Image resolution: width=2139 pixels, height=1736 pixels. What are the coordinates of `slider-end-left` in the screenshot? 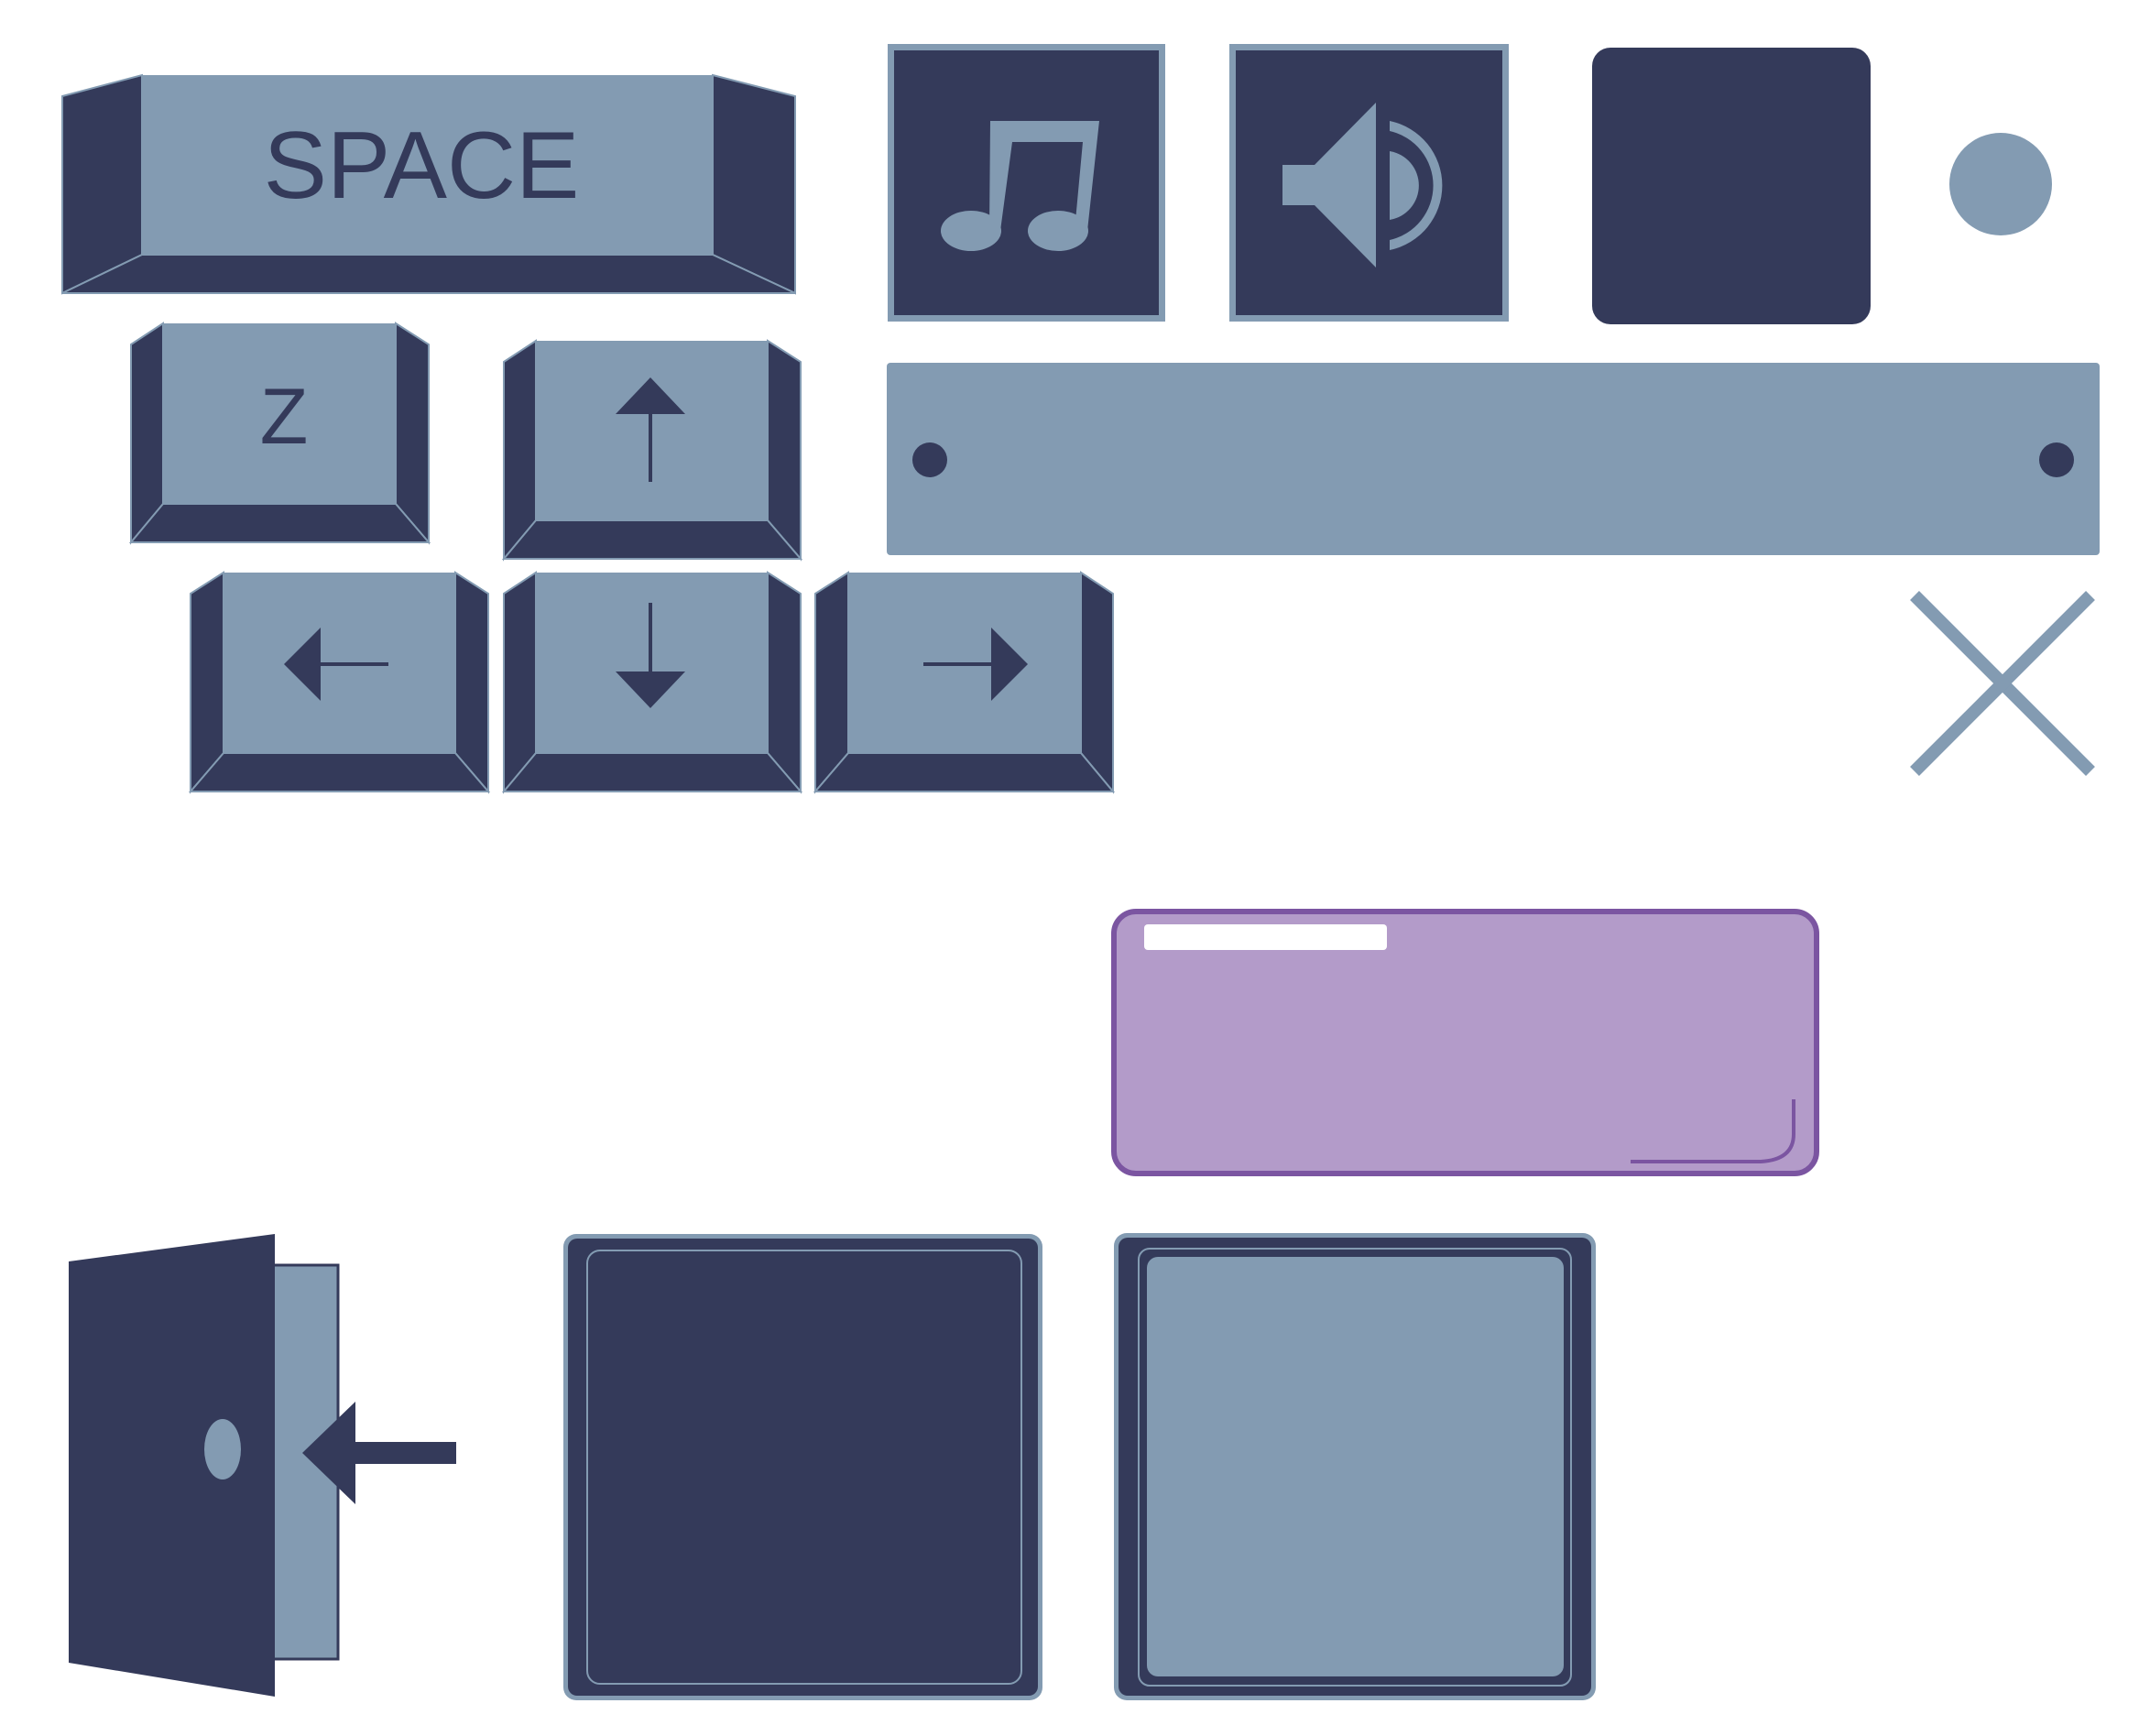 It's located at (929, 460).